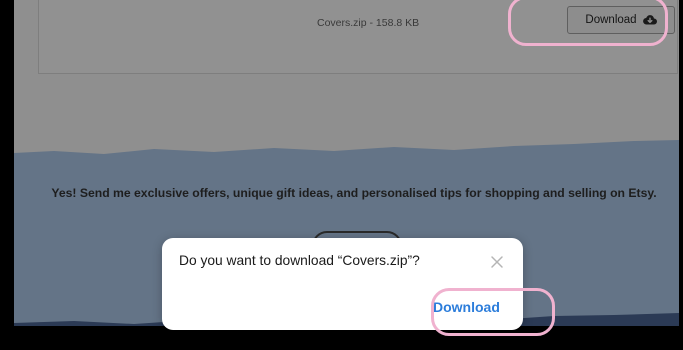  Describe the element at coordinates (649, 20) in the screenshot. I see `cloud-download-icon` at that location.